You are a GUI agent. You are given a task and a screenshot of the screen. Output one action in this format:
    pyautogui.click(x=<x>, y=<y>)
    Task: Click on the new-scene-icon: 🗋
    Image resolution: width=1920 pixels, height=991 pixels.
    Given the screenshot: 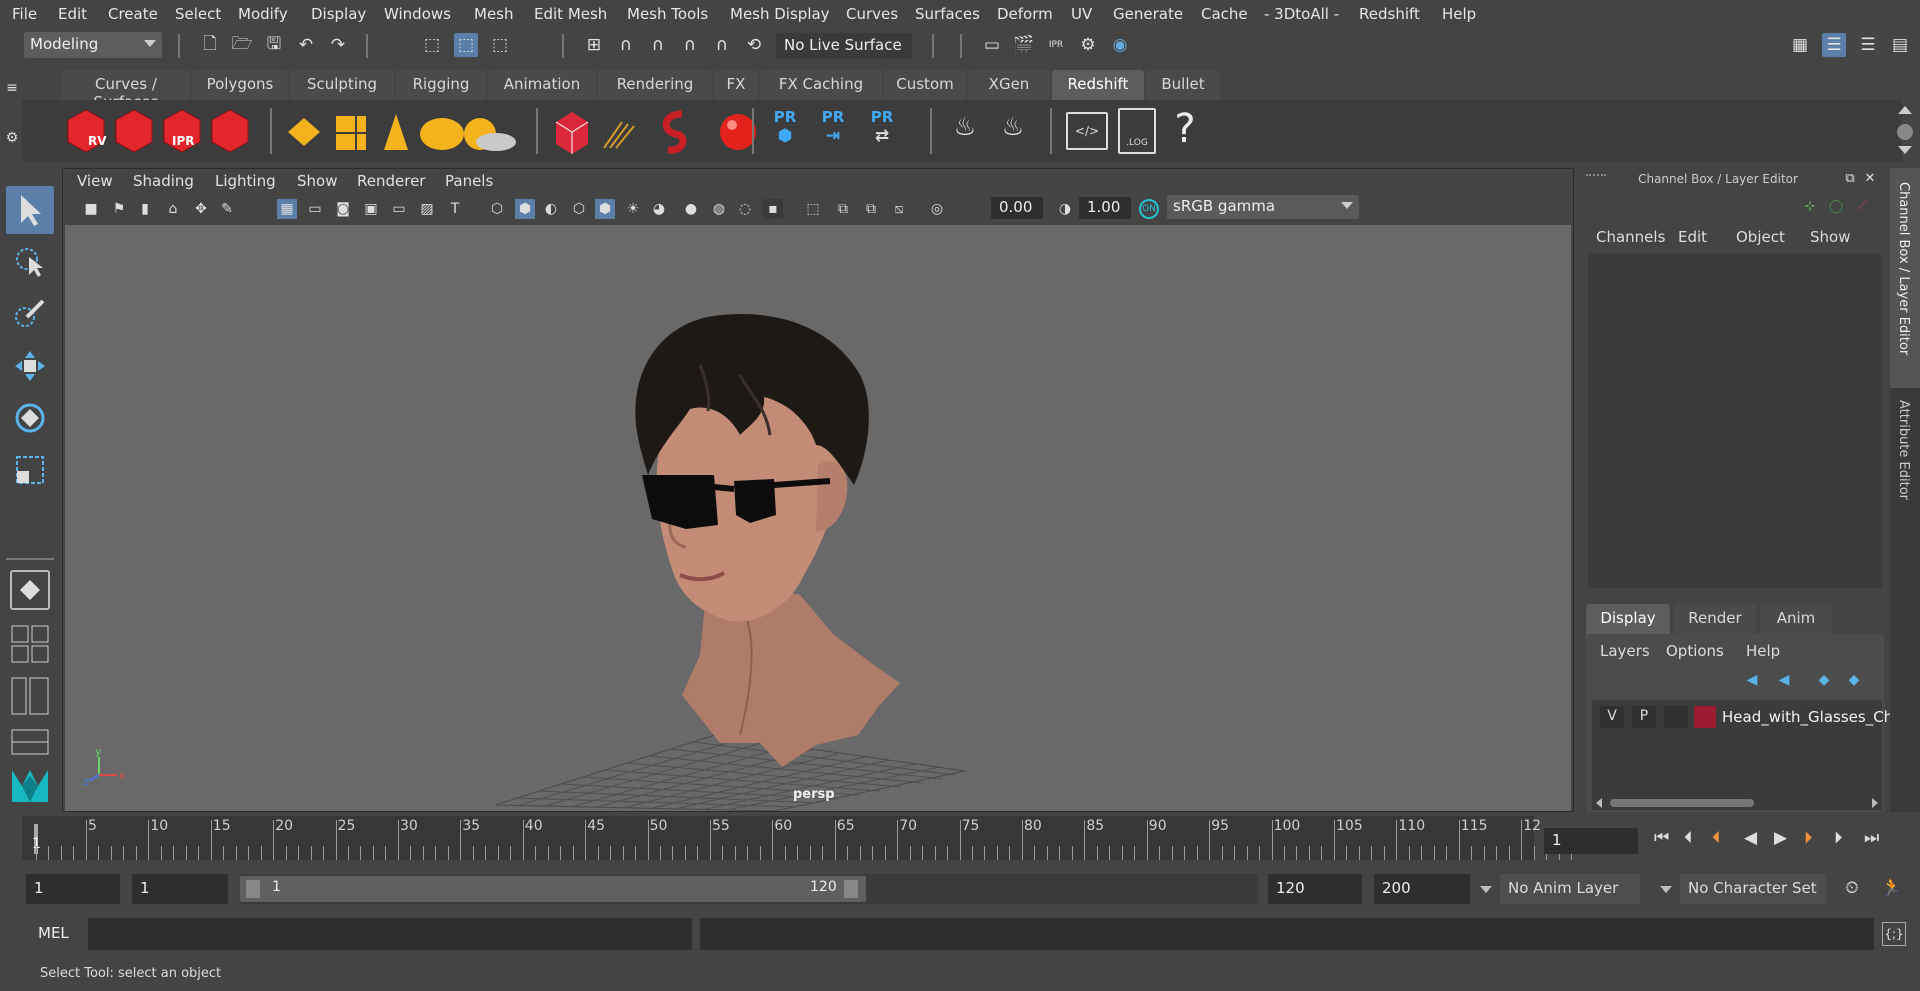 What is the action you would take?
    pyautogui.click(x=210, y=45)
    